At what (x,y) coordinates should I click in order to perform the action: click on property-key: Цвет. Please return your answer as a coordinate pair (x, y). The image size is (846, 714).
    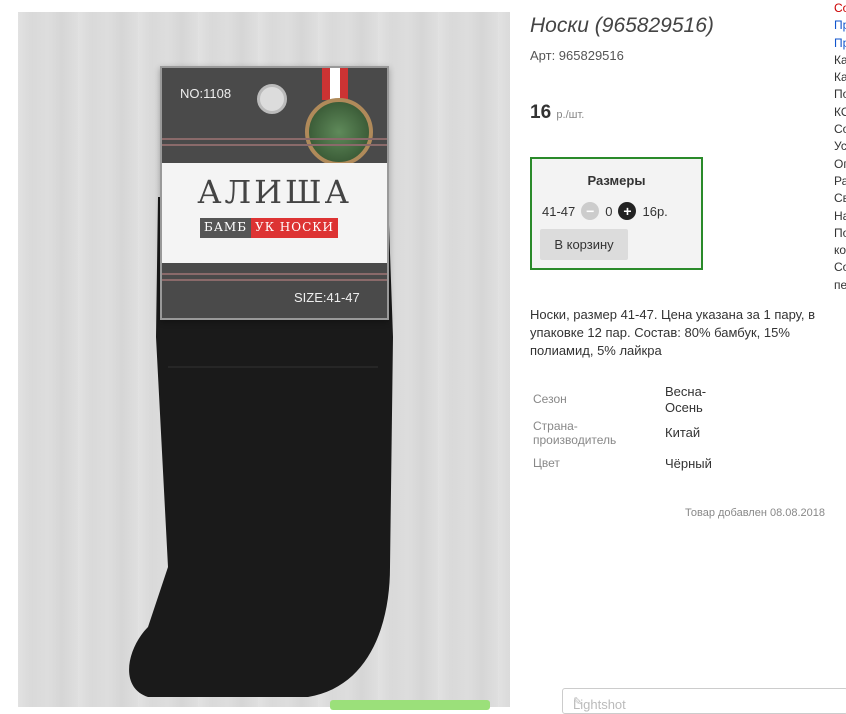
    Looking at the image, I should click on (546, 463).